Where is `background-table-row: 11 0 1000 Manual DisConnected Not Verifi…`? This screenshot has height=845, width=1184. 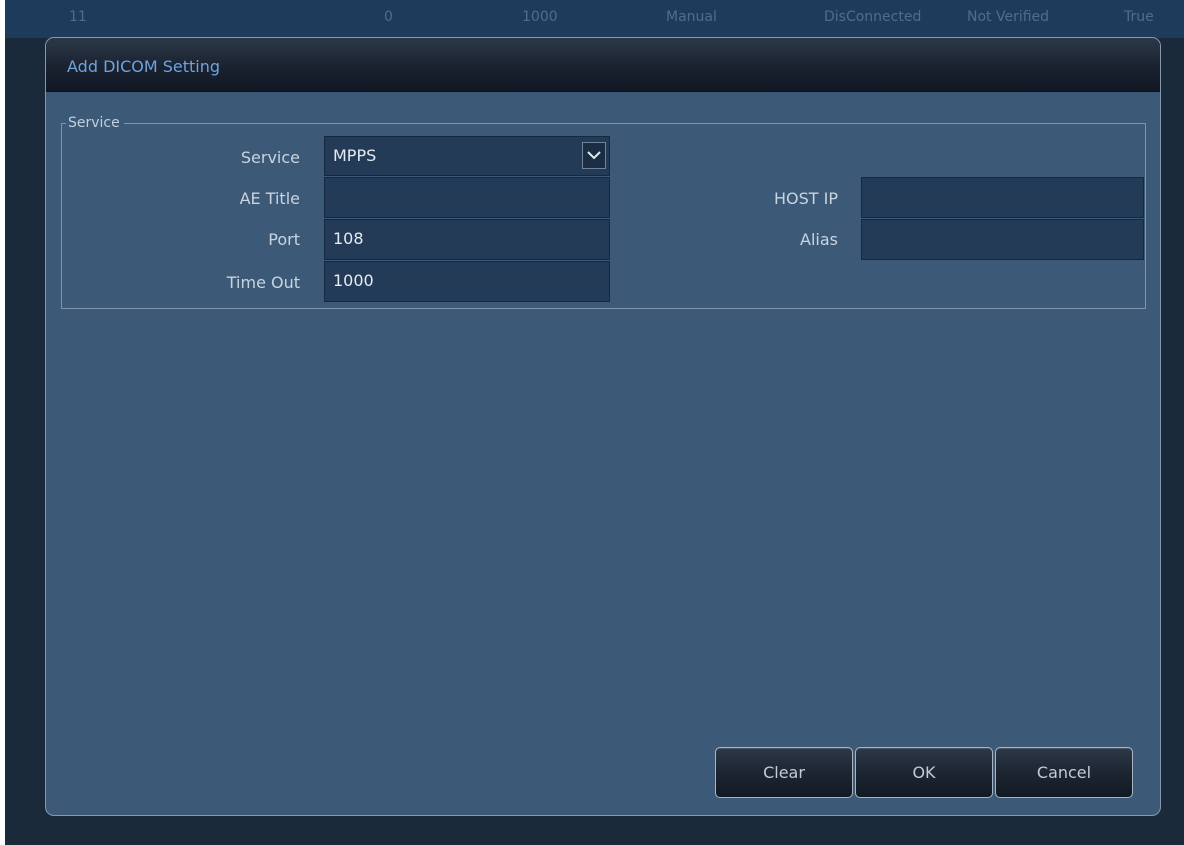
background-table-row: 11 0 1000 Manual DisConnected Not Verifi… is located at coordinates (594, 19).